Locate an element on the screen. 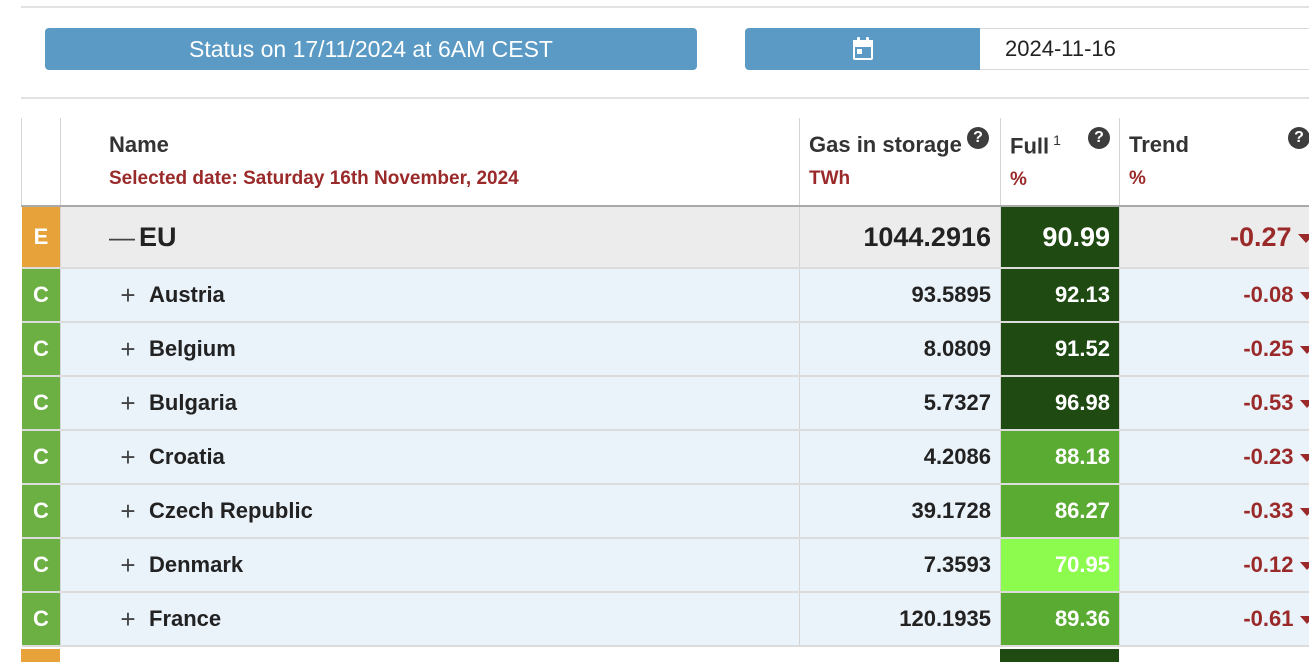 The width and height of the screenshot is (1309, 662). gas-in-storage-cell: 8.0809 is located at coordinates (900, 349).